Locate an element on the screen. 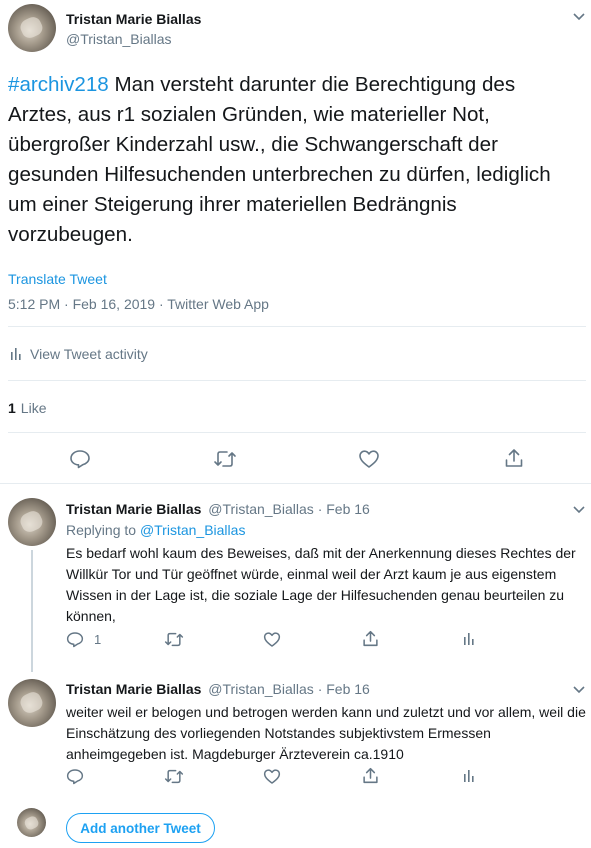  replying-to: Replying to @Tristan_Biallas is located at coordinates (155, 530).